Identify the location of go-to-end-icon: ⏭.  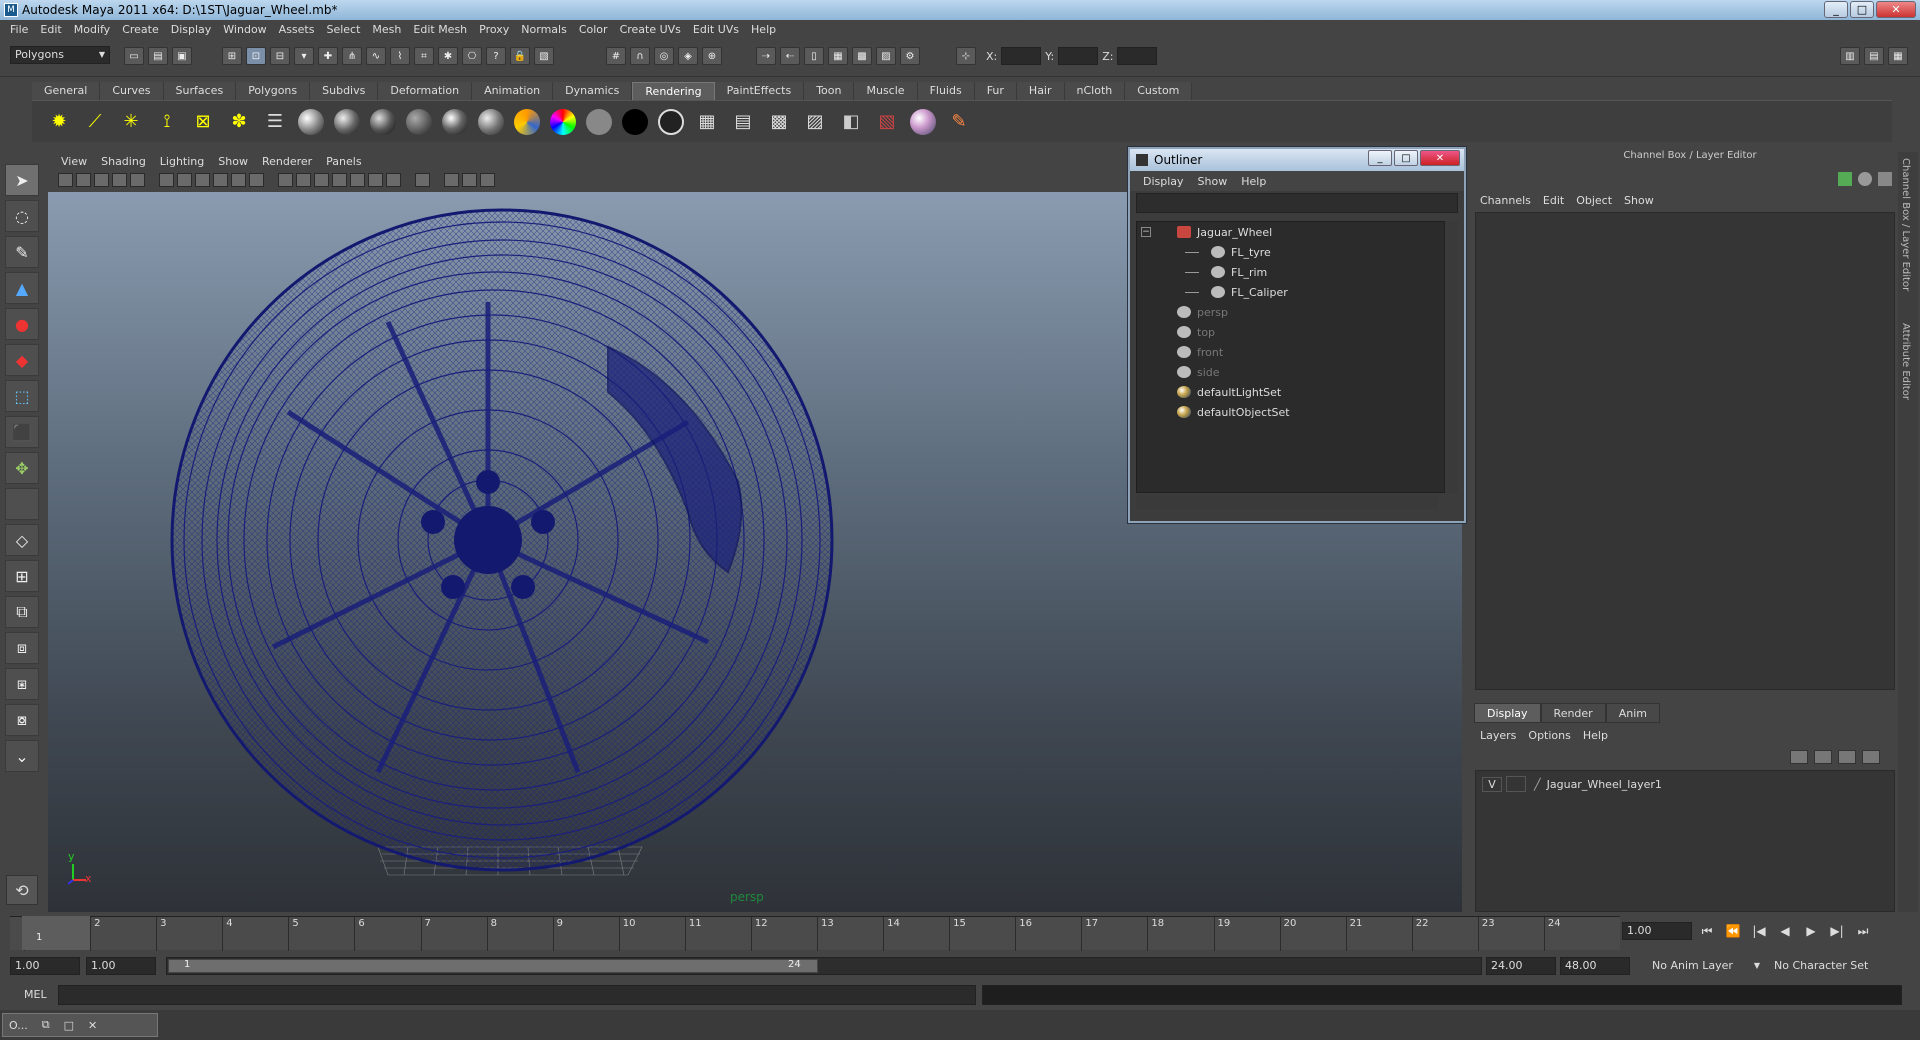
(1863, 931).